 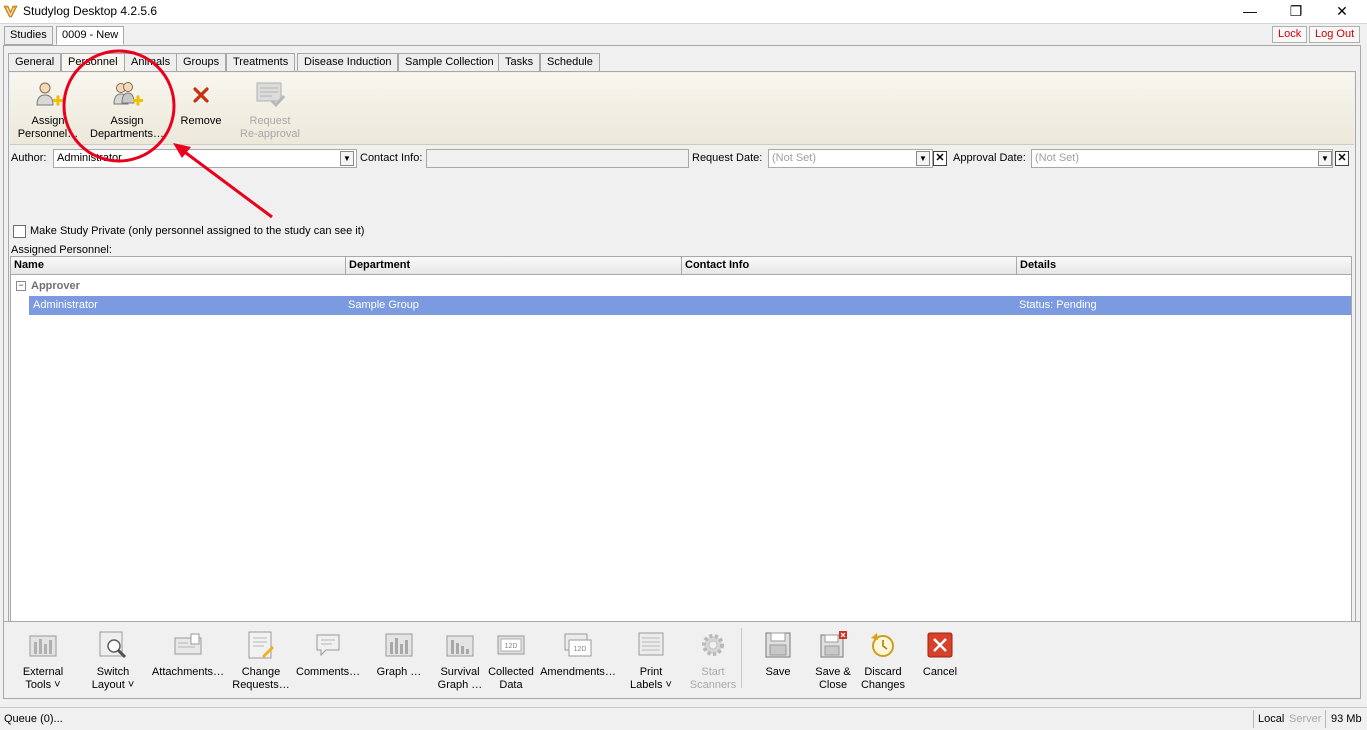 What do you see at coordinates (270, 110) in the screenshot?
I see `request-reapproval-button: Request Re-approval` at bounding box center [270, 110].